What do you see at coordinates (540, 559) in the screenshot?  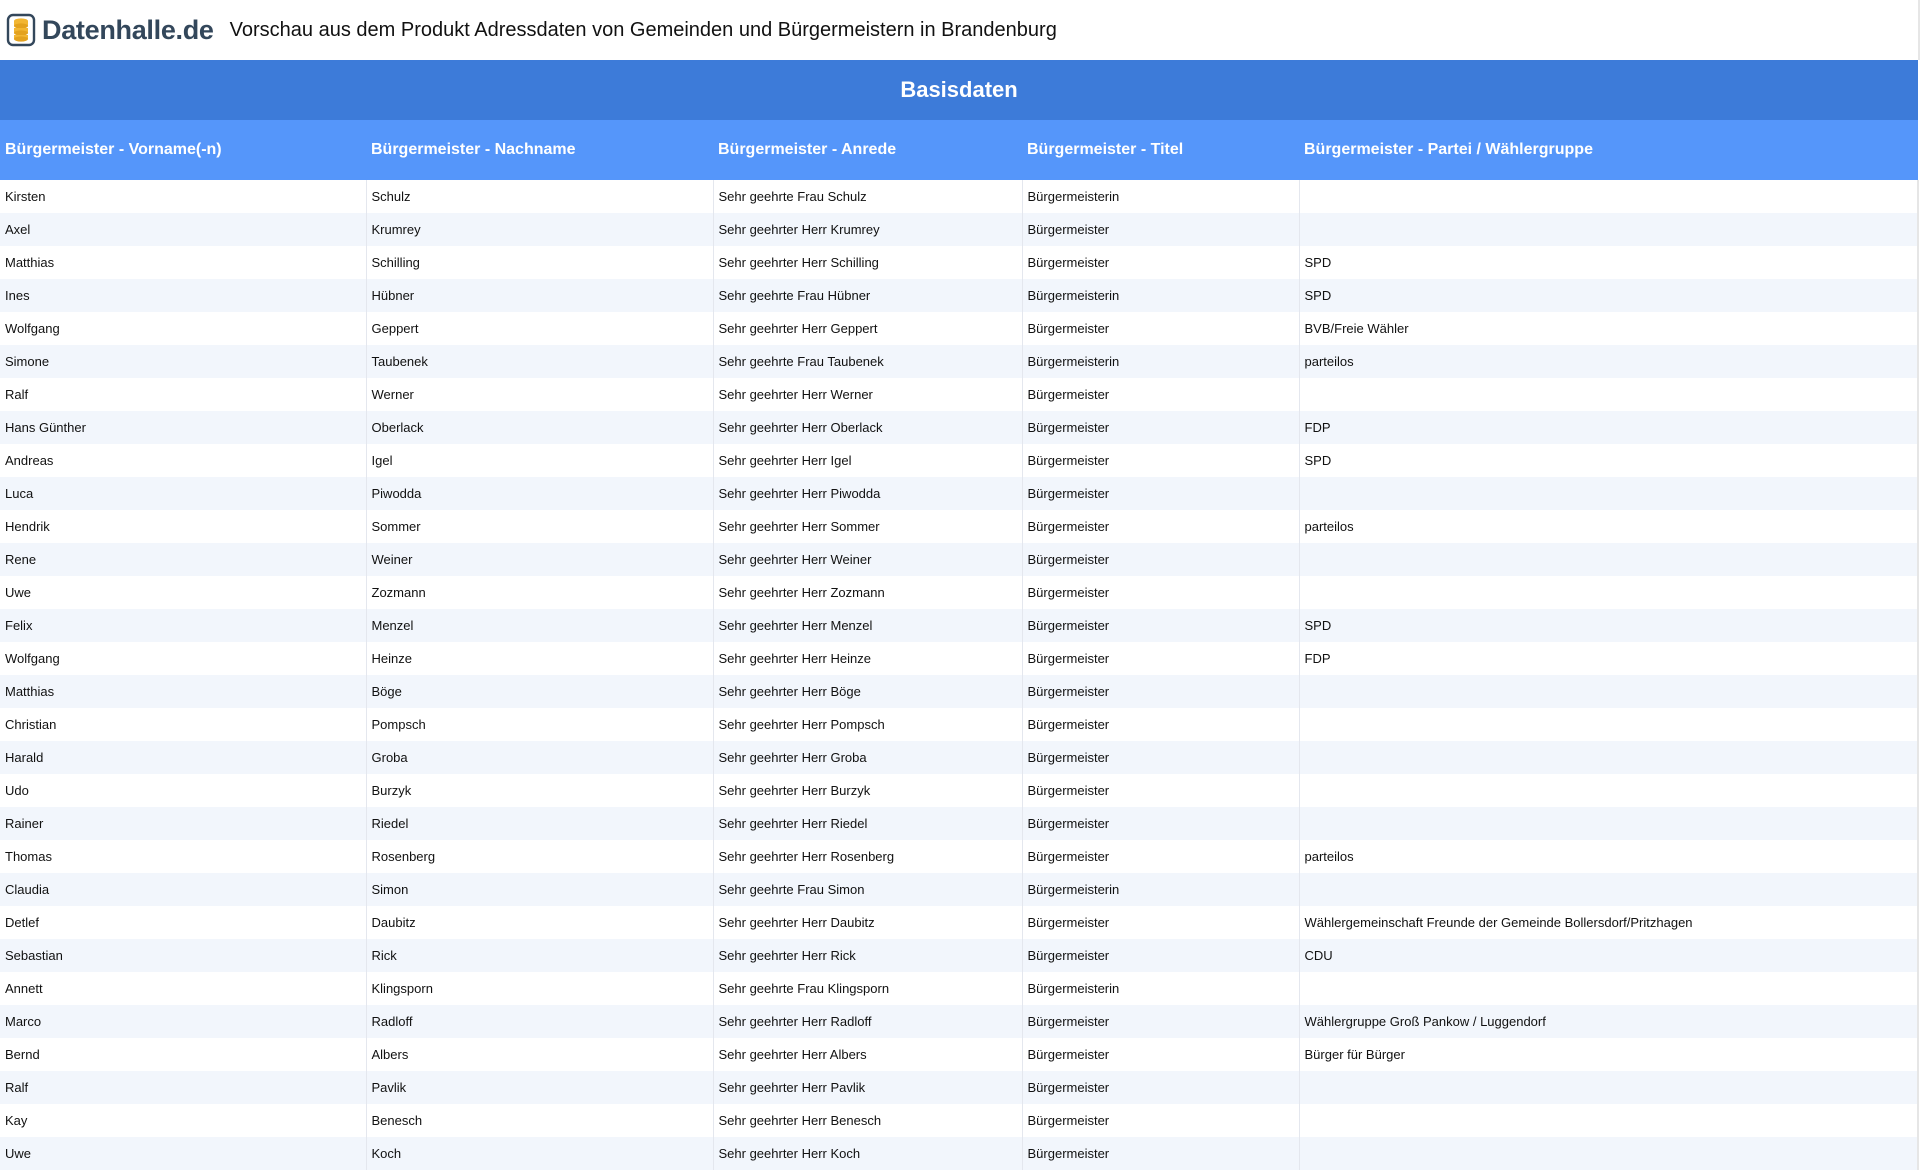 I see `table-cell: Weiner` at bounding box center [540, 559].